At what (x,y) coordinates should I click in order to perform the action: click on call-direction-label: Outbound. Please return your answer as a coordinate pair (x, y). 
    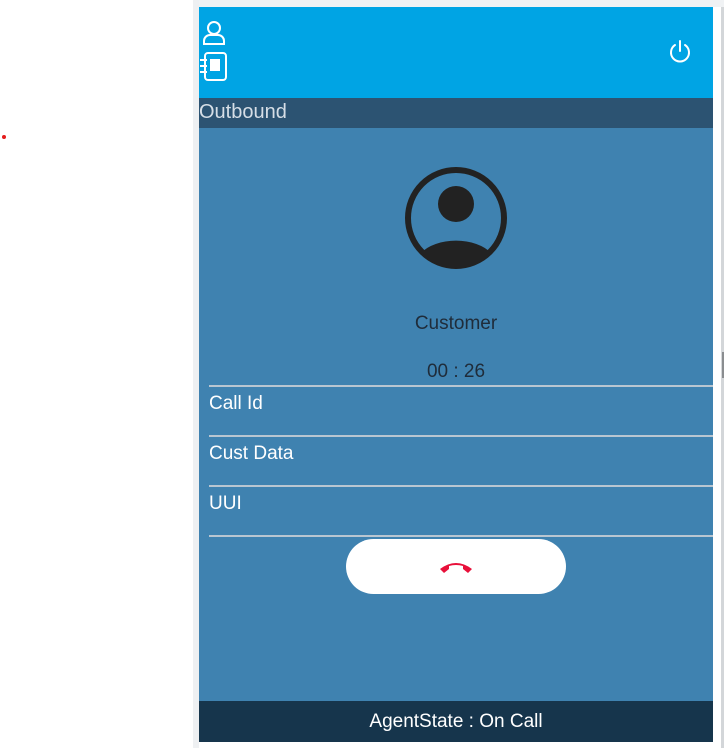
    Looking at the image, I should click on (243, 112).